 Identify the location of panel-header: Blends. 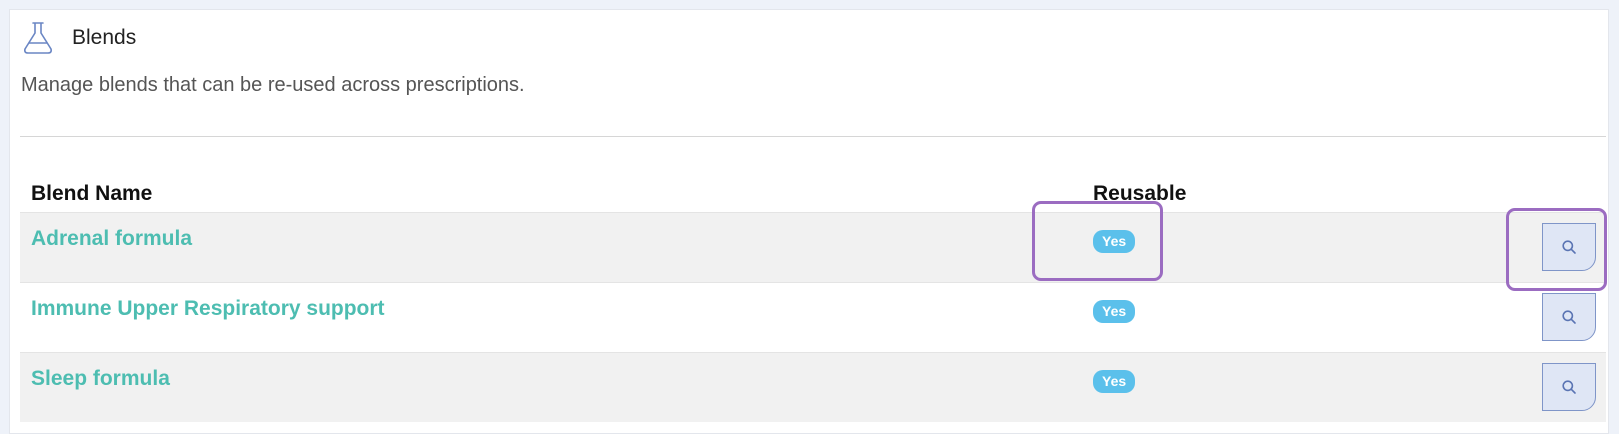
(78, 38).